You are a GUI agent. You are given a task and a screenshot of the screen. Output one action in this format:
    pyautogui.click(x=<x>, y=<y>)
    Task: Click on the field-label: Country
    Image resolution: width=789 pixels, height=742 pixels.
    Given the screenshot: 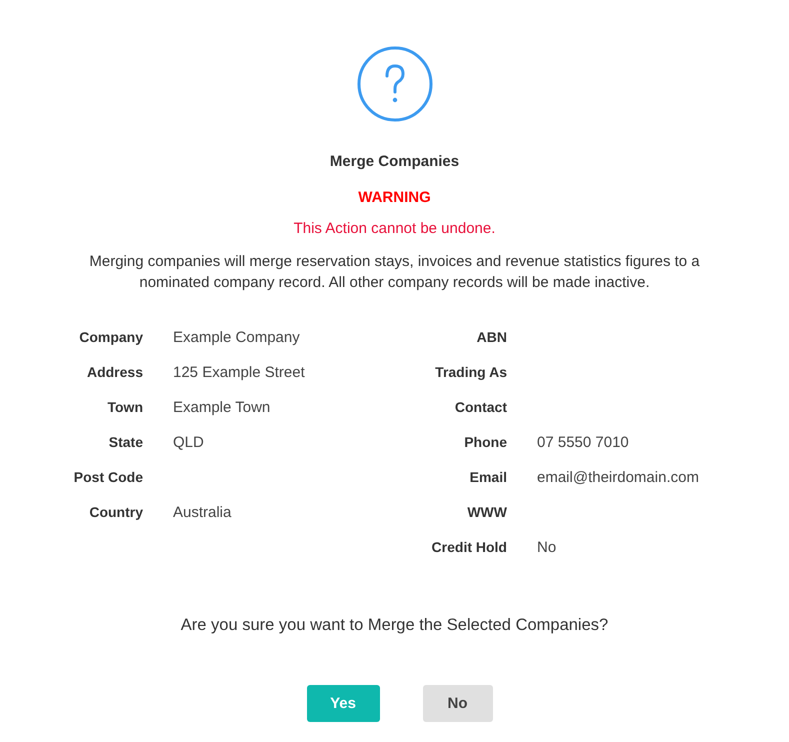 What is the action you would take?
    pyautogui.click(x=115, y=512)
    